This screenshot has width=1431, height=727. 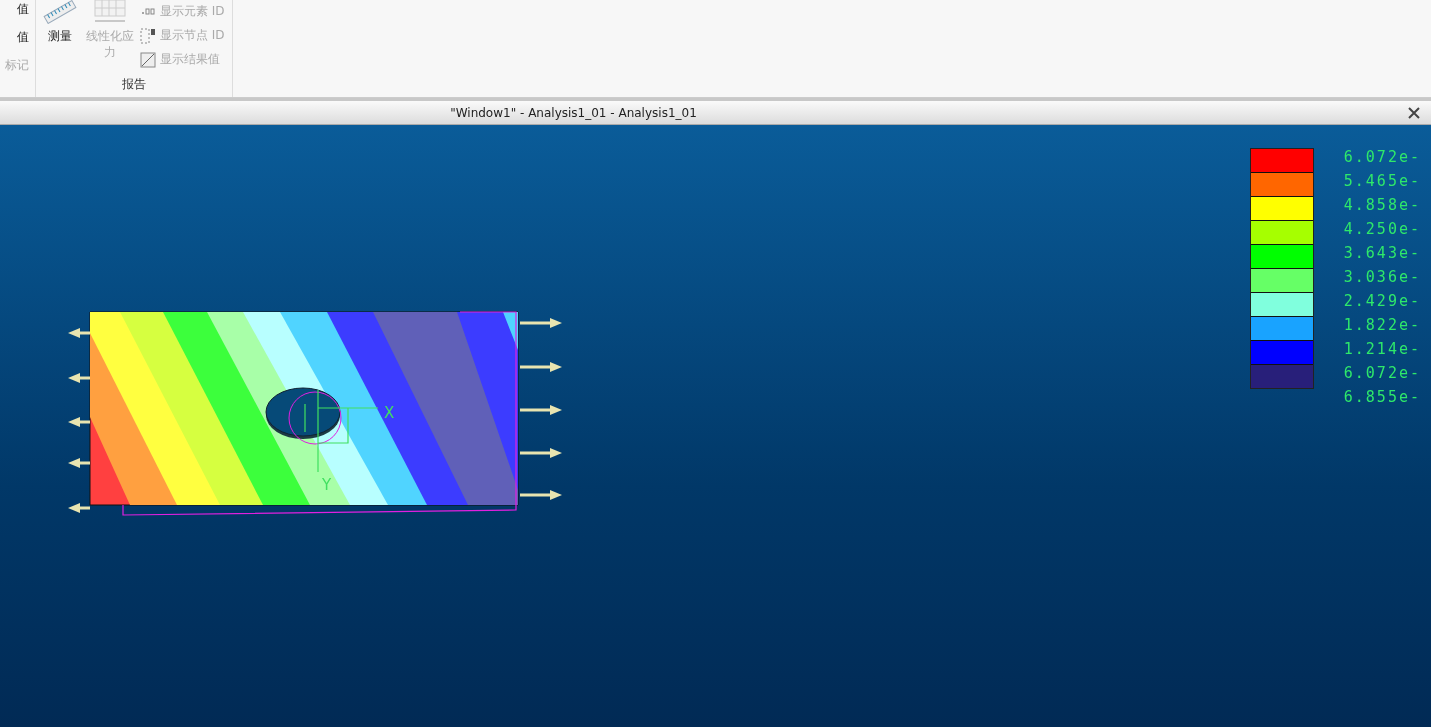 What do you see at coordinates (134, 84) in the screenshot?
I see `group-label: 报告` at bounding box center [134, 84].